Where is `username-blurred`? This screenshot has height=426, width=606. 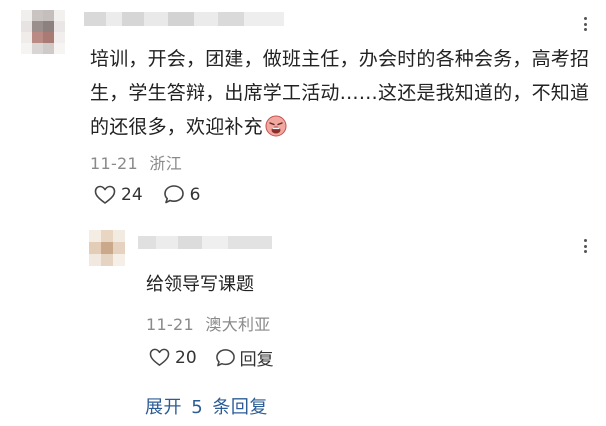
username-blurred is located at coordinates (184, 19).